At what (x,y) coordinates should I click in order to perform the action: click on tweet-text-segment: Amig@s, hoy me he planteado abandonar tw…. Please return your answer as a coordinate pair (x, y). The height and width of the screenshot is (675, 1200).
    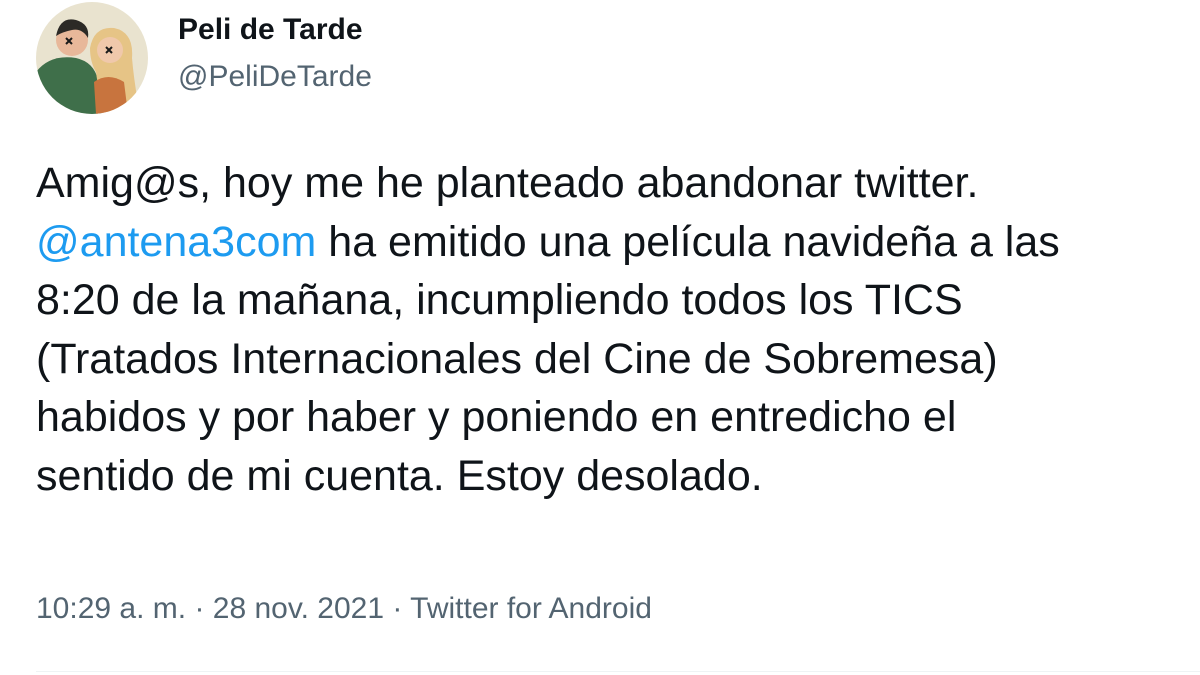
    Looking at the image, I should click on (507, 183).